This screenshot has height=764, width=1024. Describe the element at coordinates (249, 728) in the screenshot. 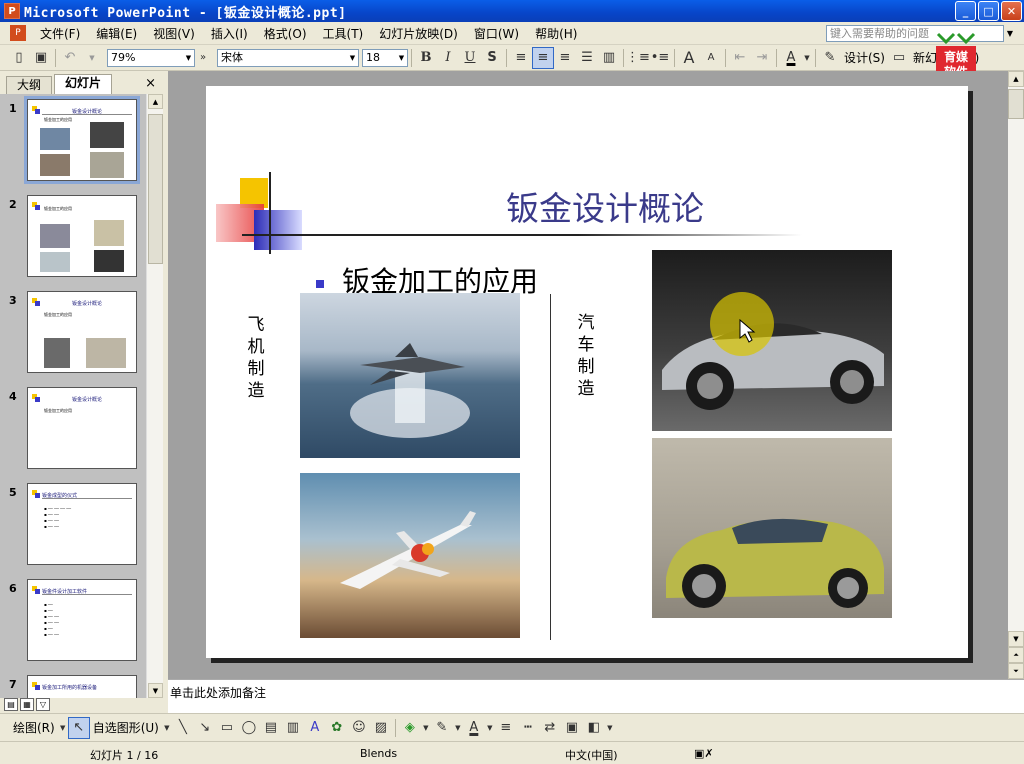

I see `oval-icon: ◯` at that location.